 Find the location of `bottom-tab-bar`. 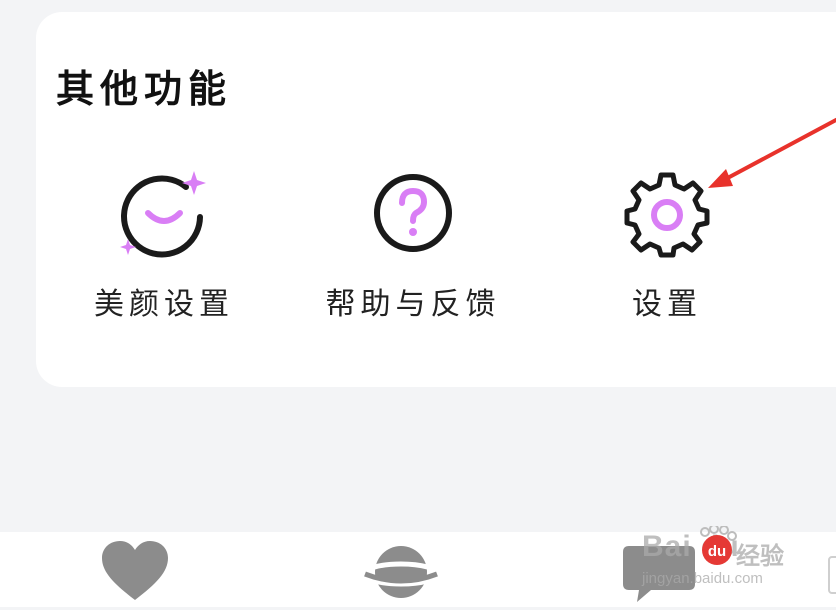

bottom-tab-bar is located at coordinates (418, 569).